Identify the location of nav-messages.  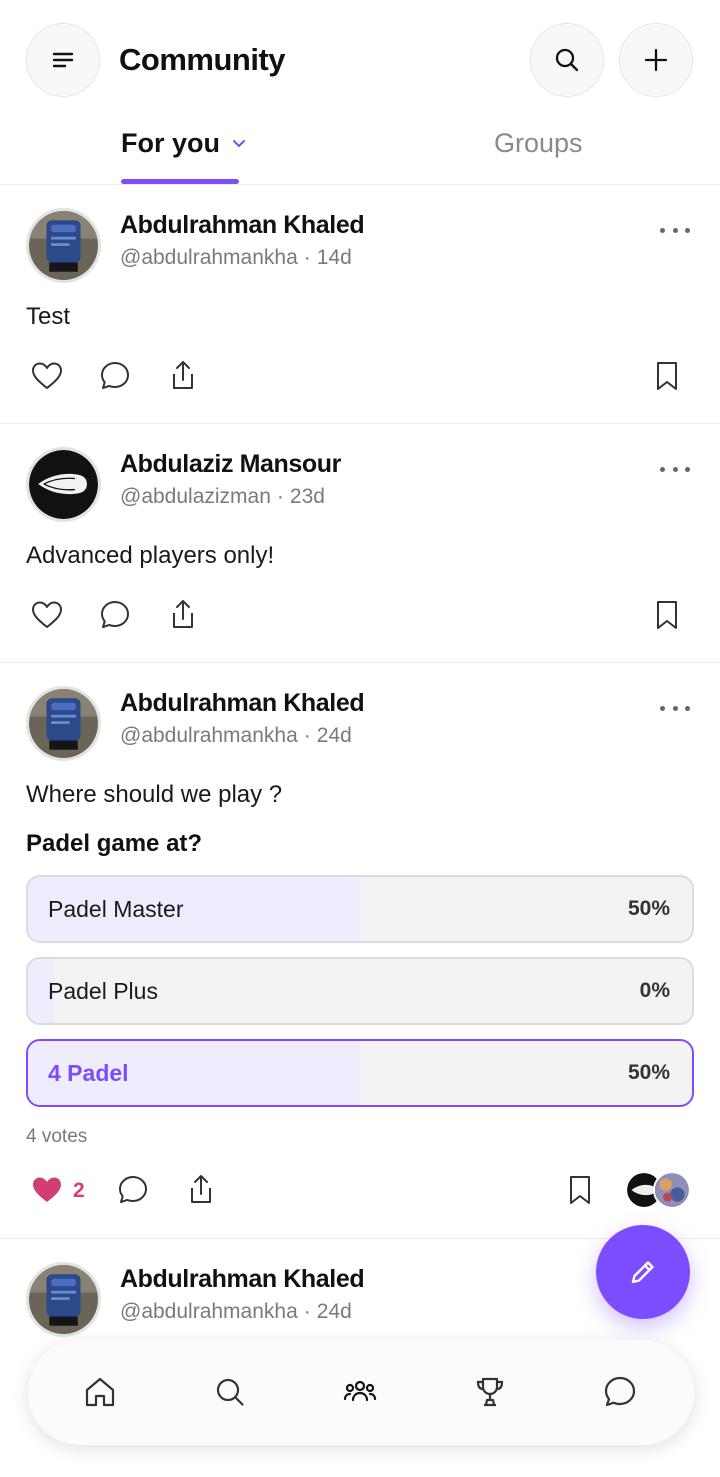
(620, 1392).